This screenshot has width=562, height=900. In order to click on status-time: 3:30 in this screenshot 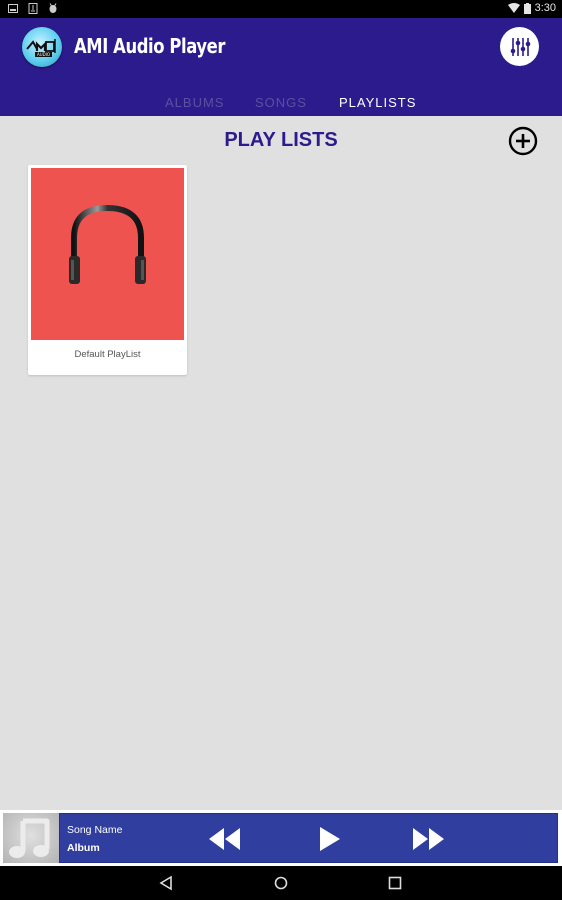, I will do `click(545, 8)`.